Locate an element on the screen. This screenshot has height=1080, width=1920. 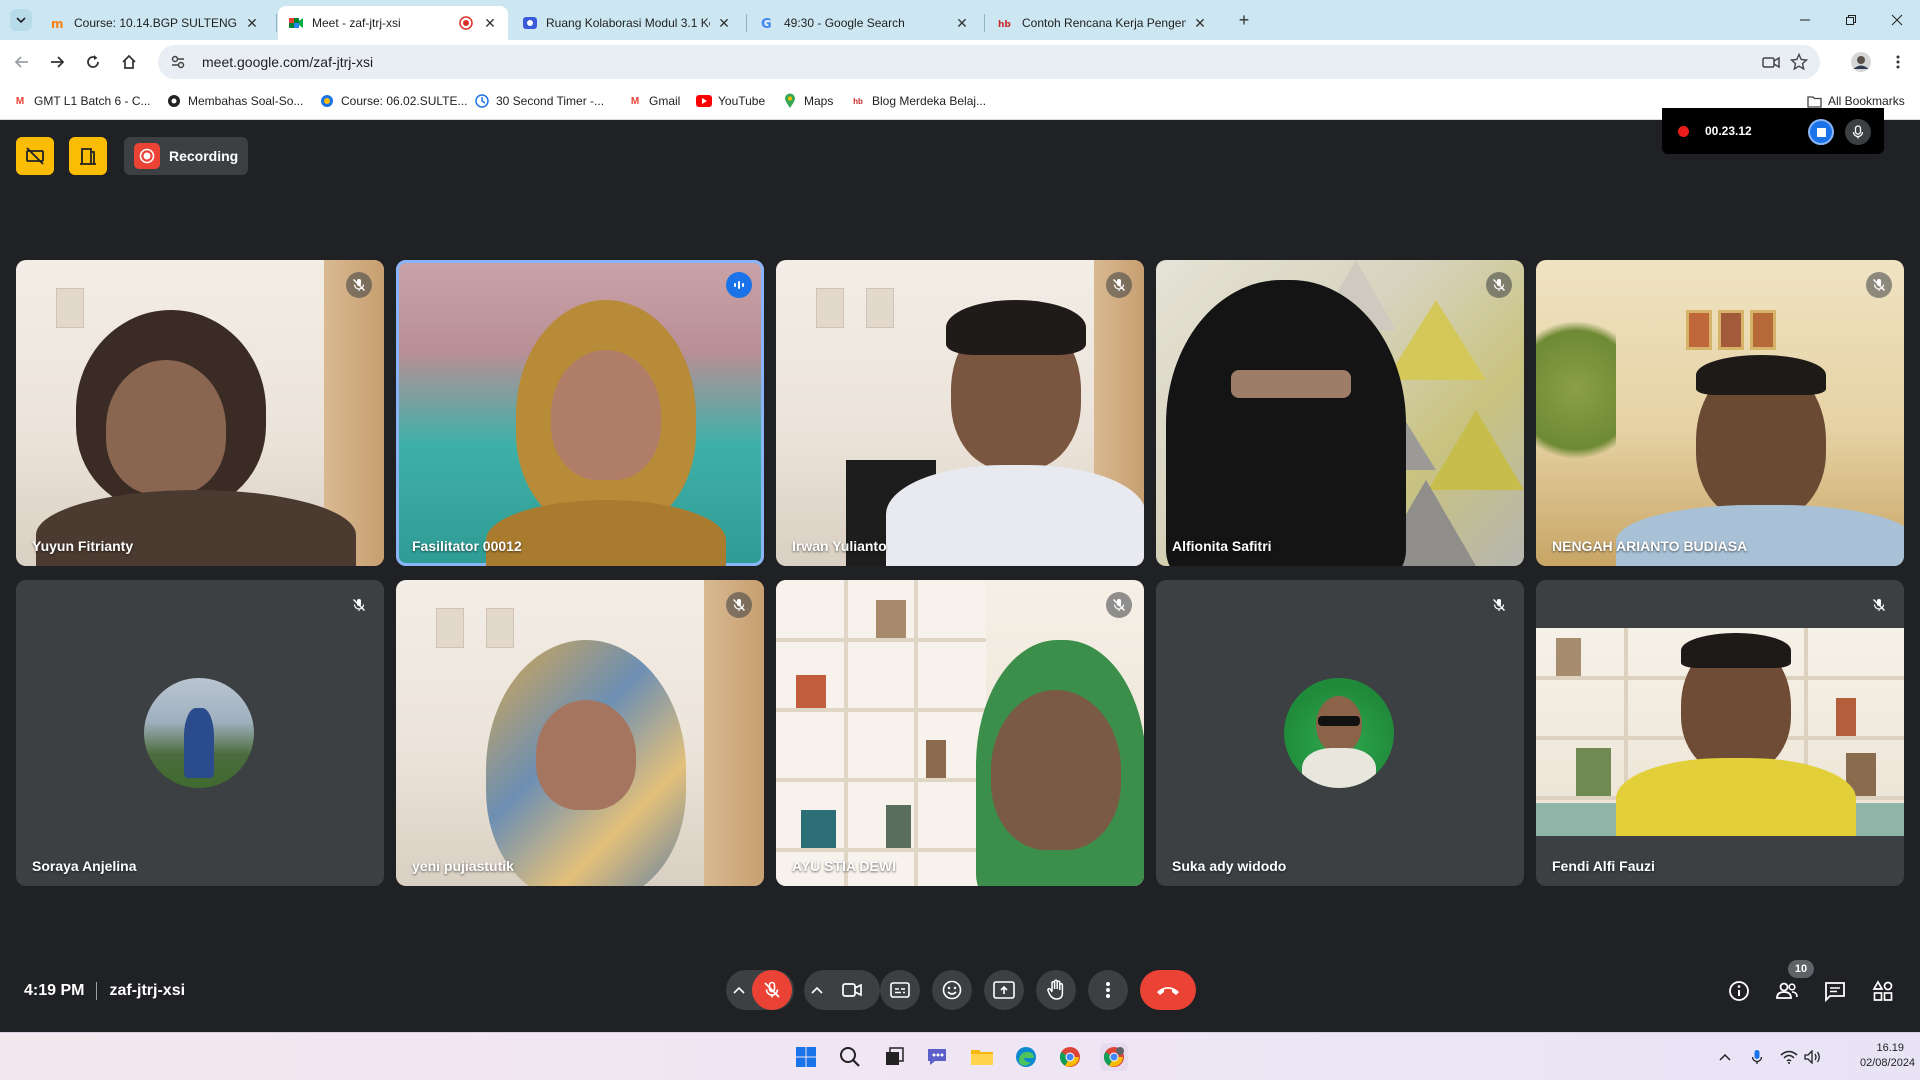
minimize-button is located at coordinates (1805, 20).